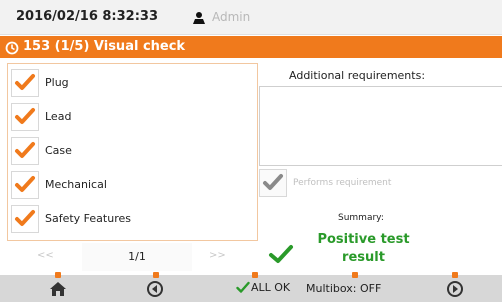 This screenshot has height=303, width=502. I want to click on back-icon, so click(155, 289).